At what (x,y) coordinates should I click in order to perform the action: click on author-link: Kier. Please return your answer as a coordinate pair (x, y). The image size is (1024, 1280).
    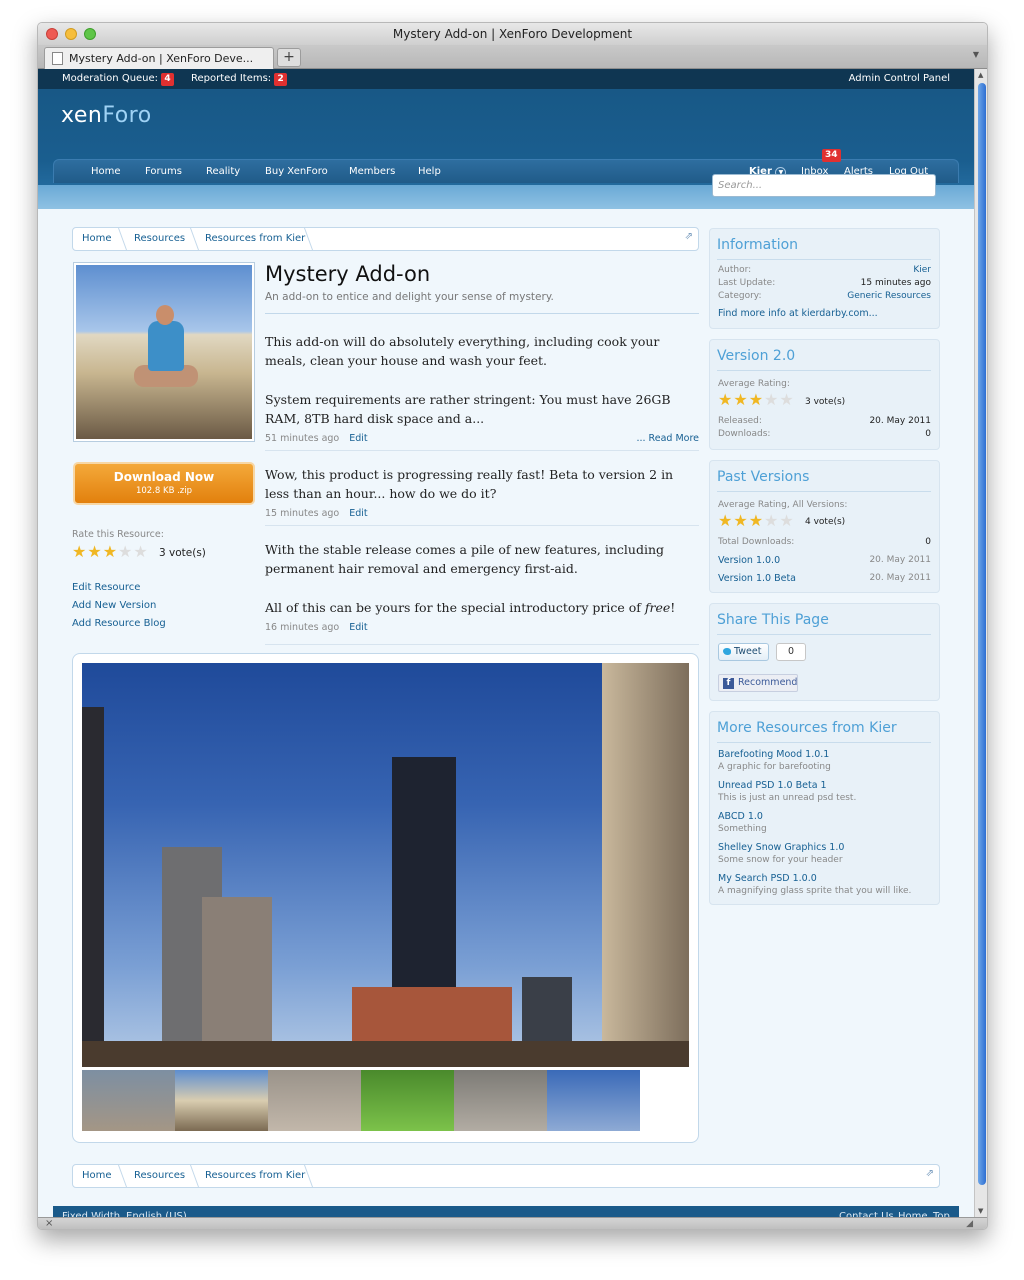
    Looking at the image, I should click on (922, 270).